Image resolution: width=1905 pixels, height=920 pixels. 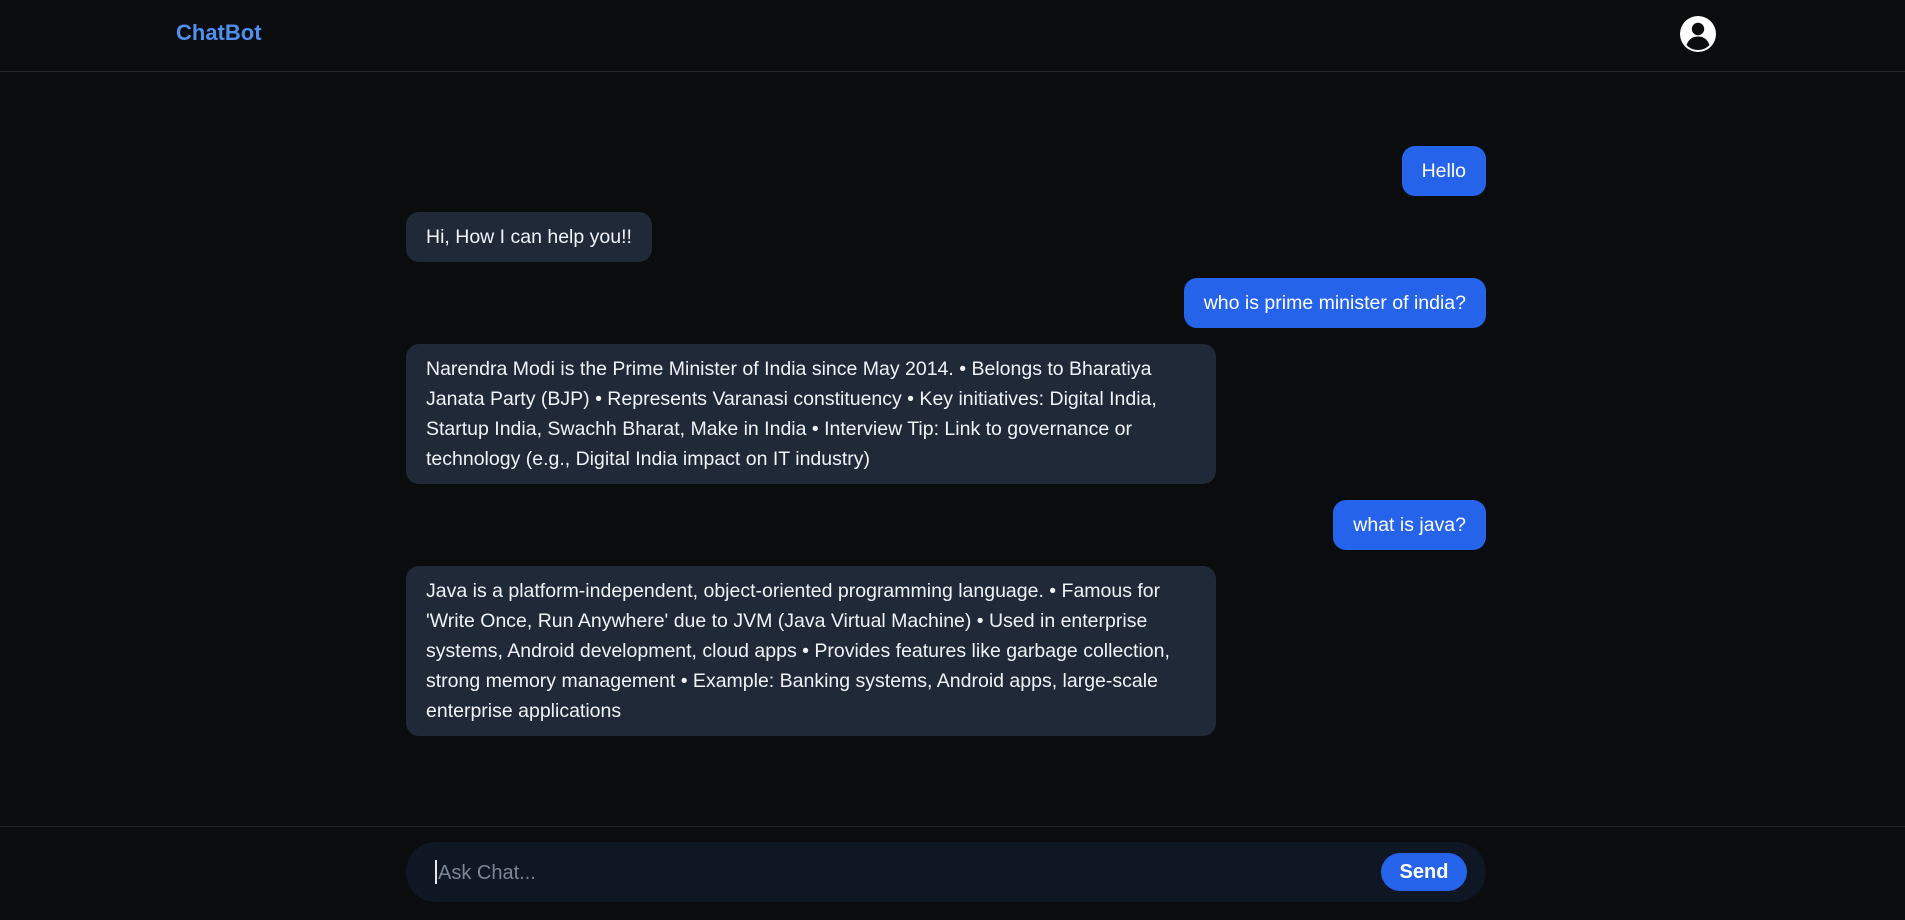 What do you see at coordinates (952, 36) in the screenshot?
I see `top-bar: ChatBot` at bounding box center [952, 36].